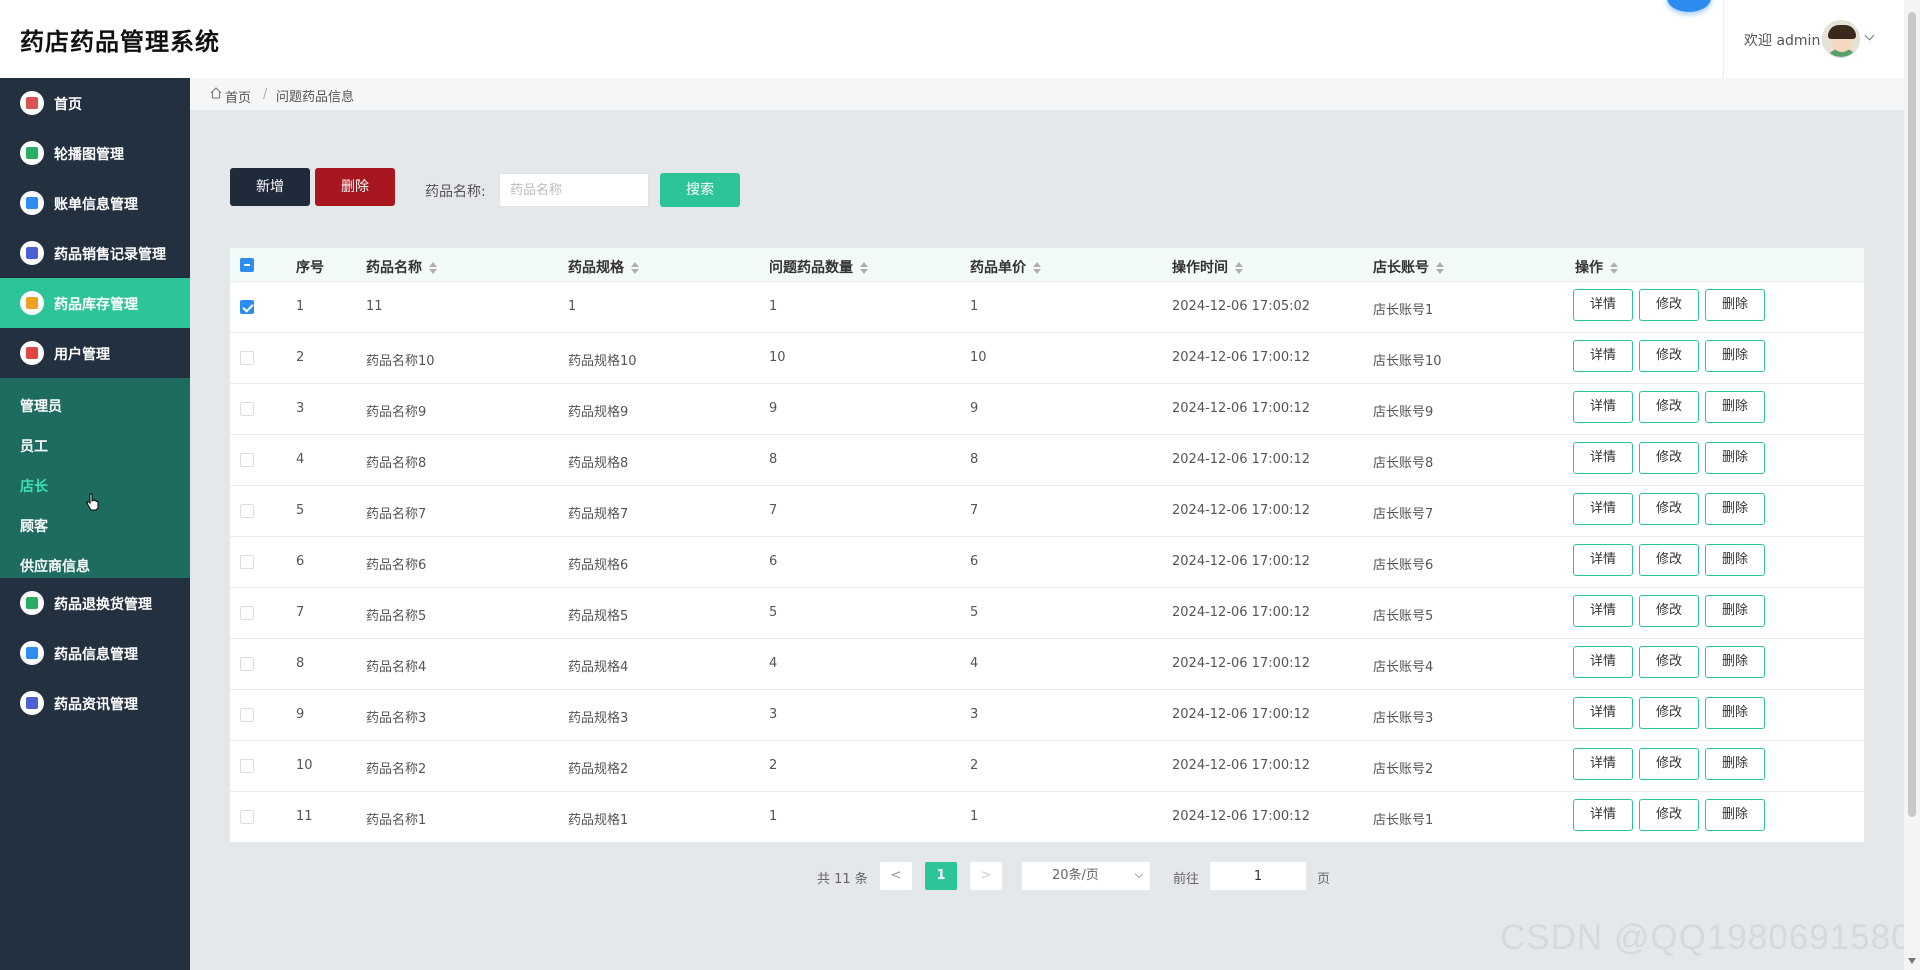 The height and width of the screenshot is (970, 1920). Describe the element at coordinates (270, 187) in the screenshot. I see `add-button: 新增` at that location.